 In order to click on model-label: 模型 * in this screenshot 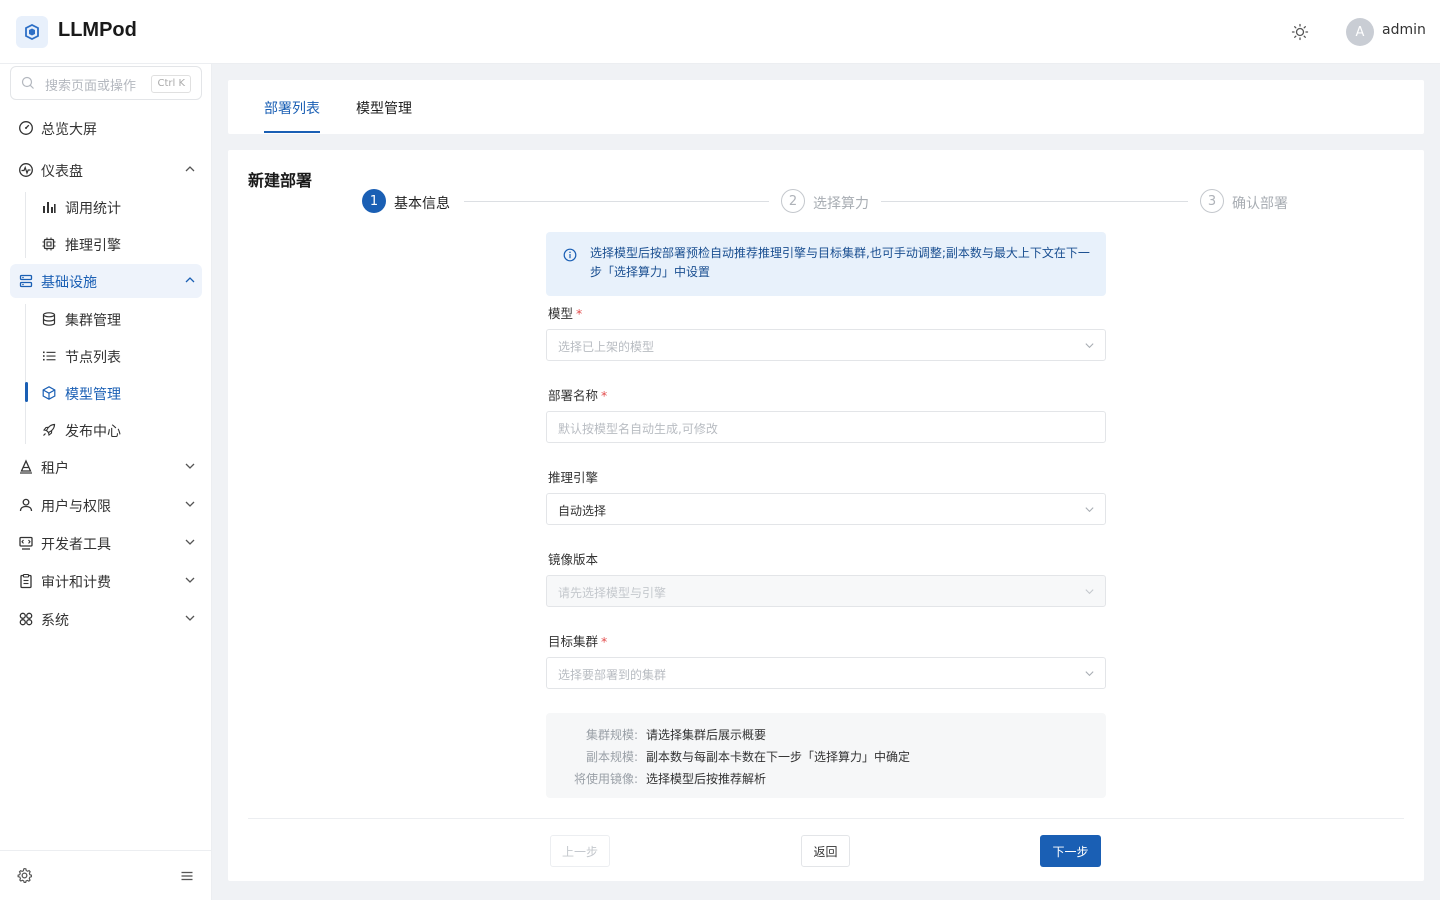, I will do `click(565, 312)`.